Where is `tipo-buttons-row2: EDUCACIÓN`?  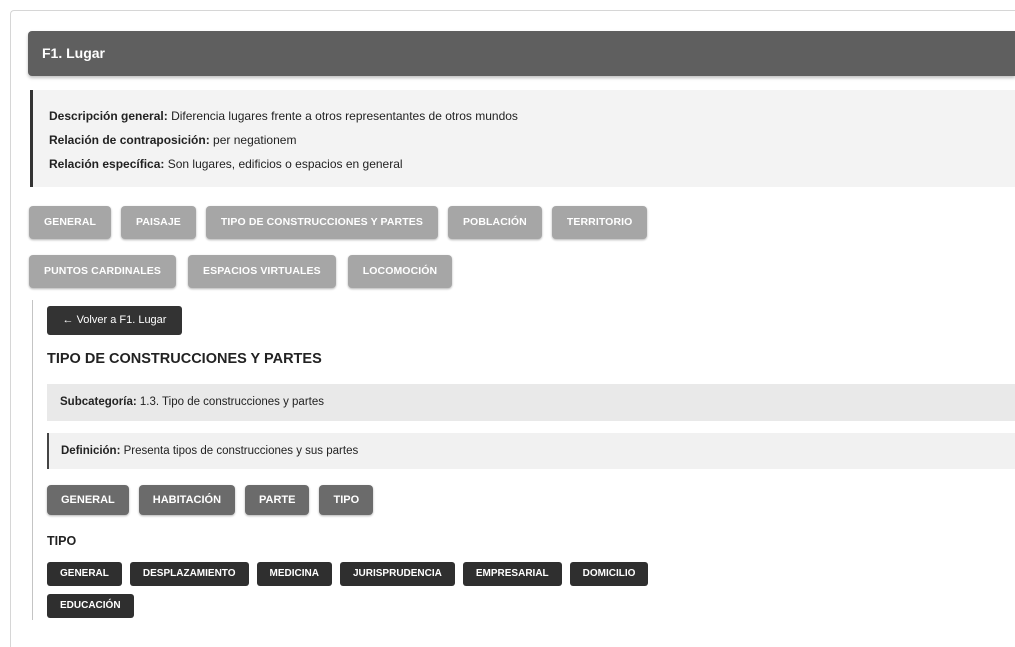
tipo-buttons-row2: EDUCACIÓN is located at coordinates (90, 606).